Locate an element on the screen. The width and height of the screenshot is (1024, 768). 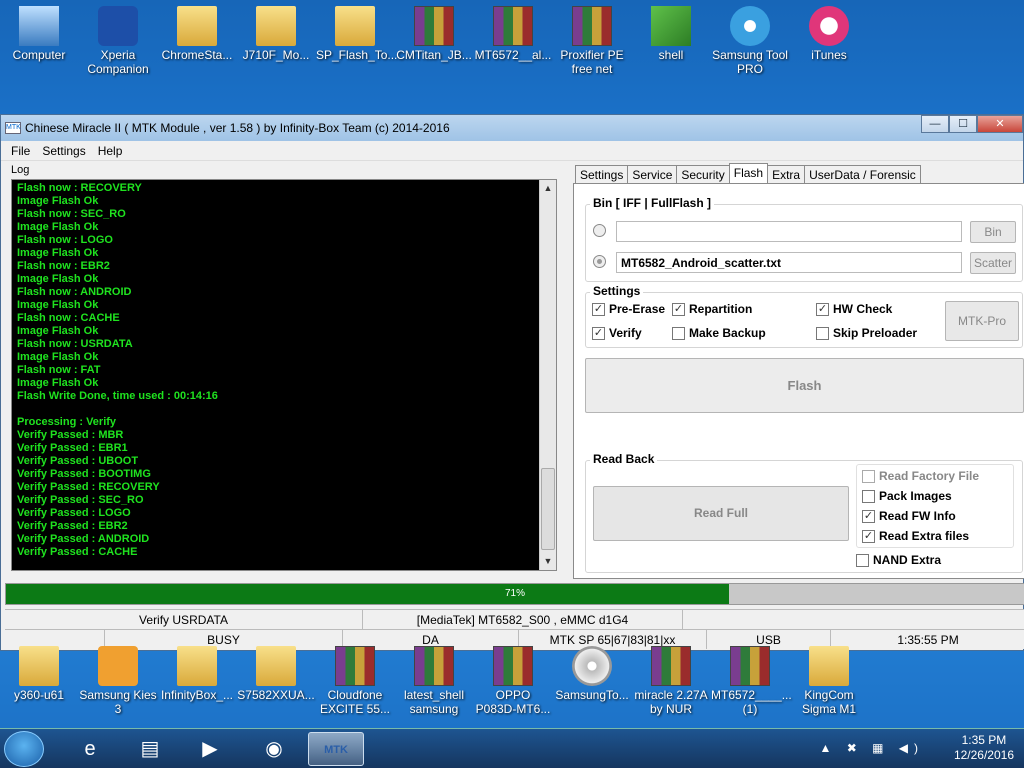
desktop-icon: latest_shell samsung is located at coordinates (434, 678).